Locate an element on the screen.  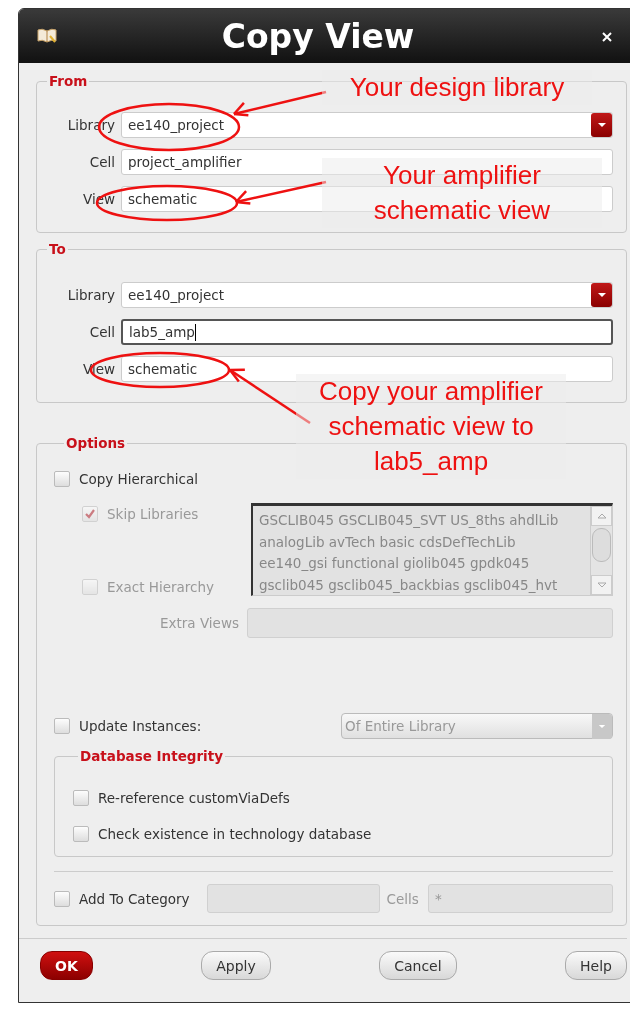
field-label: Library is located at coordinates (91, 295).